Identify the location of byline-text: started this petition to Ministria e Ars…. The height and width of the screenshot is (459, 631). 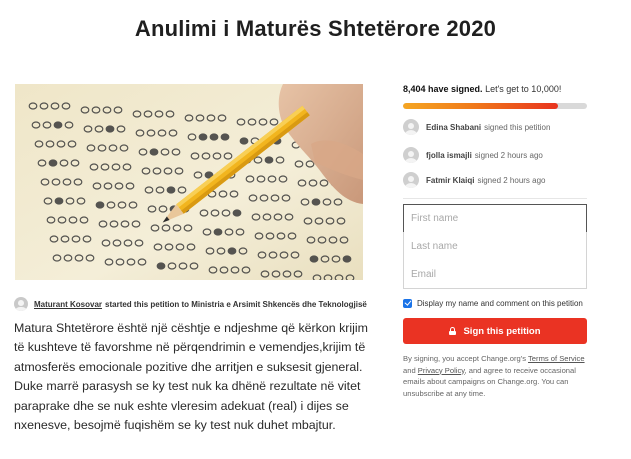
(236, 304).